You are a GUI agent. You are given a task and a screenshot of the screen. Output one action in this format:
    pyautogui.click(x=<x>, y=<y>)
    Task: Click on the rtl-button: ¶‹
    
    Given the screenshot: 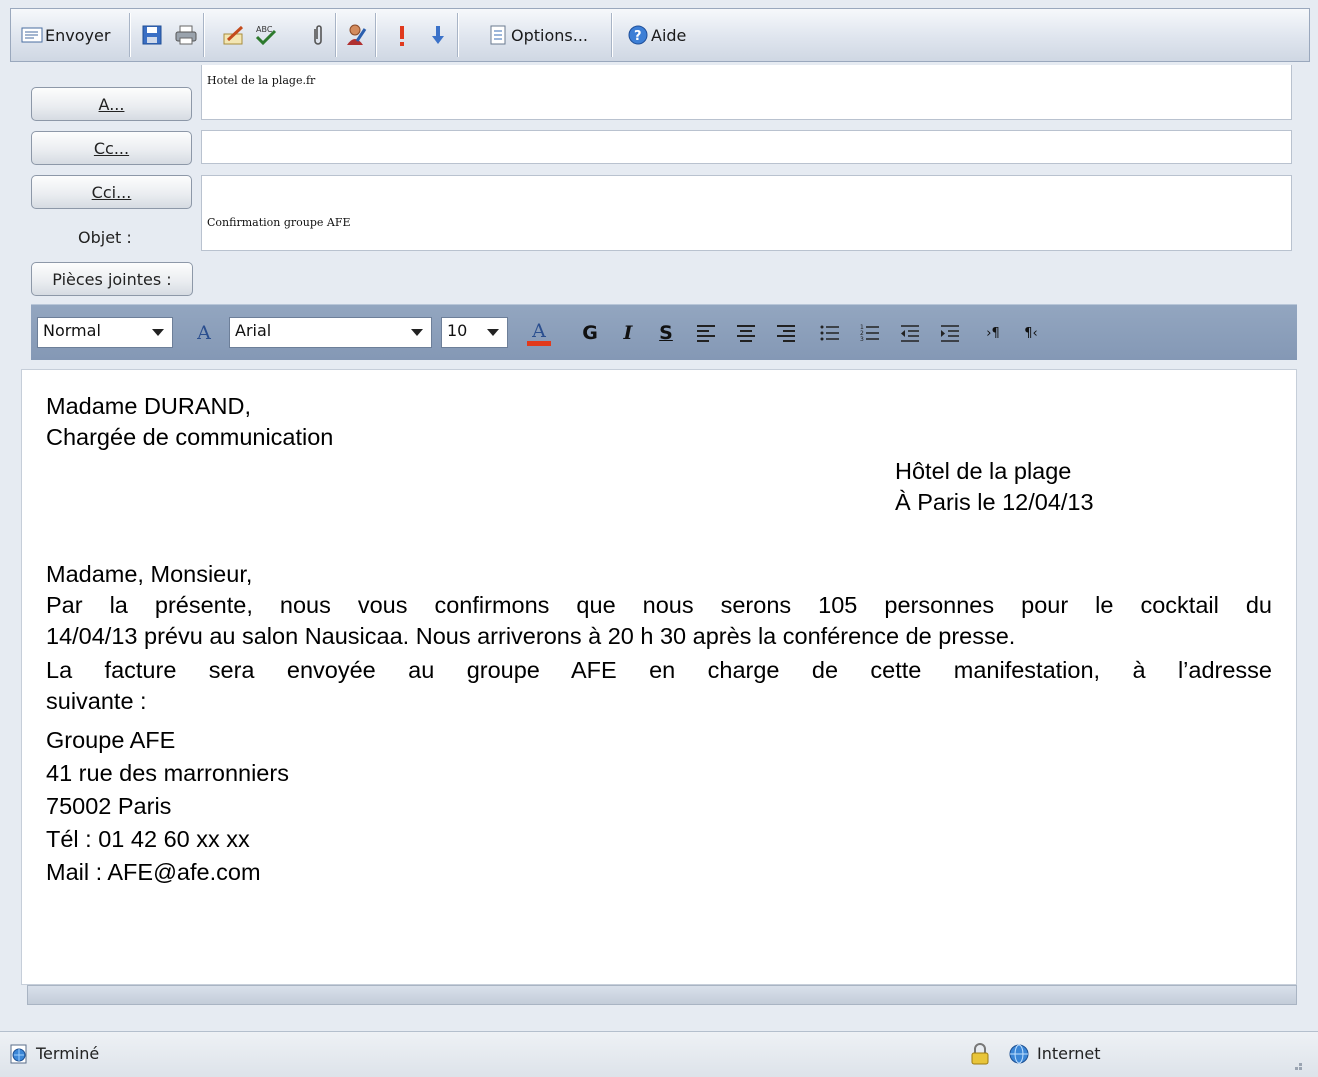 What is the action you would take?
    pyautogui.click(x=1031, y=333)
    